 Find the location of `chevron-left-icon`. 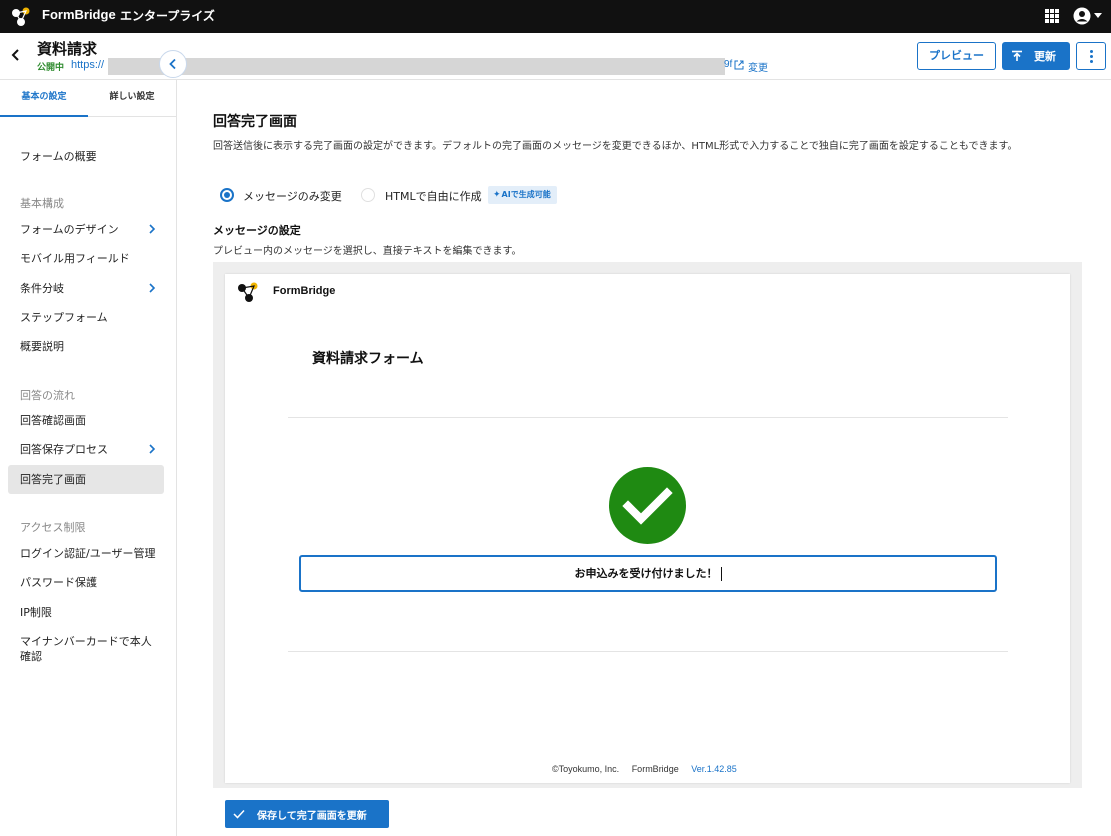

chevron-left-icon is located at coordinates (172, 64).